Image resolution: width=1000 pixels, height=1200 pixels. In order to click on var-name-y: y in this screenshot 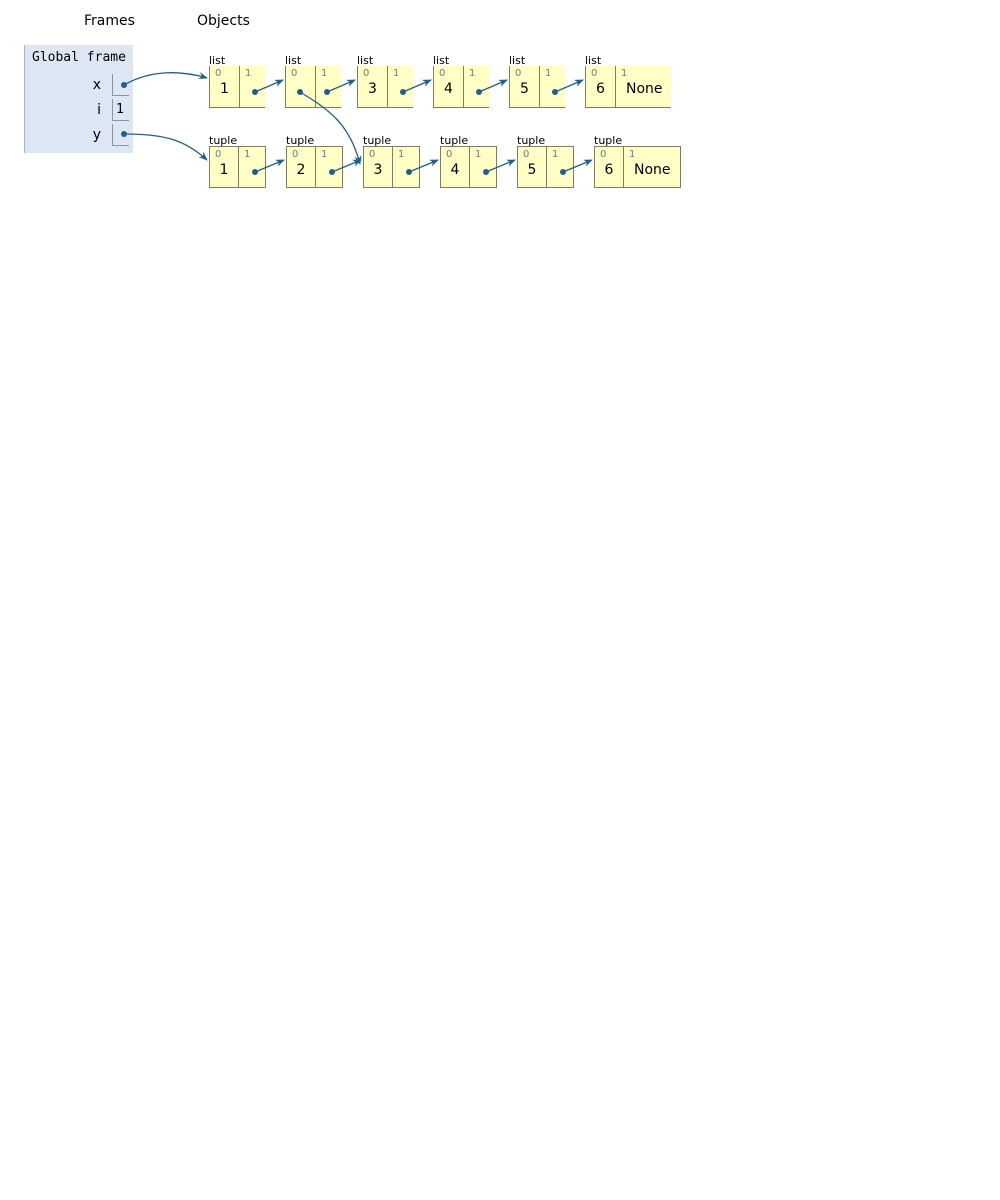, I will do `click(96, 135)`.